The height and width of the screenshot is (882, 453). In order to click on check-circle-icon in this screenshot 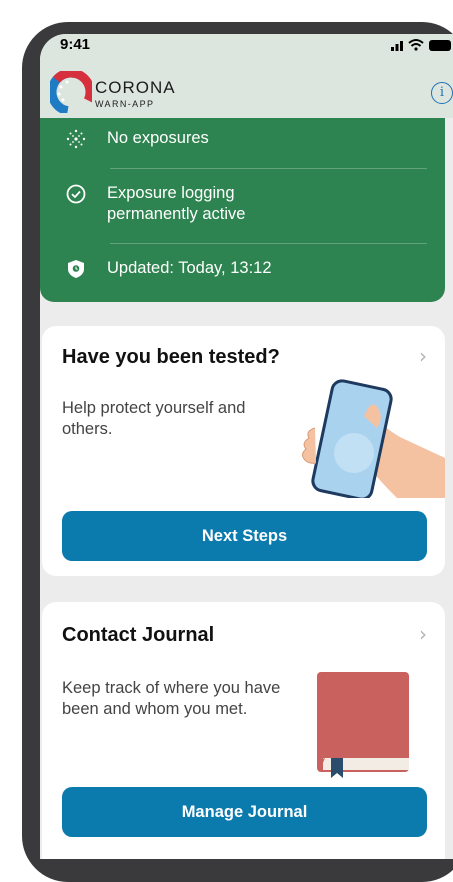, I will do `click(76, 194)`.